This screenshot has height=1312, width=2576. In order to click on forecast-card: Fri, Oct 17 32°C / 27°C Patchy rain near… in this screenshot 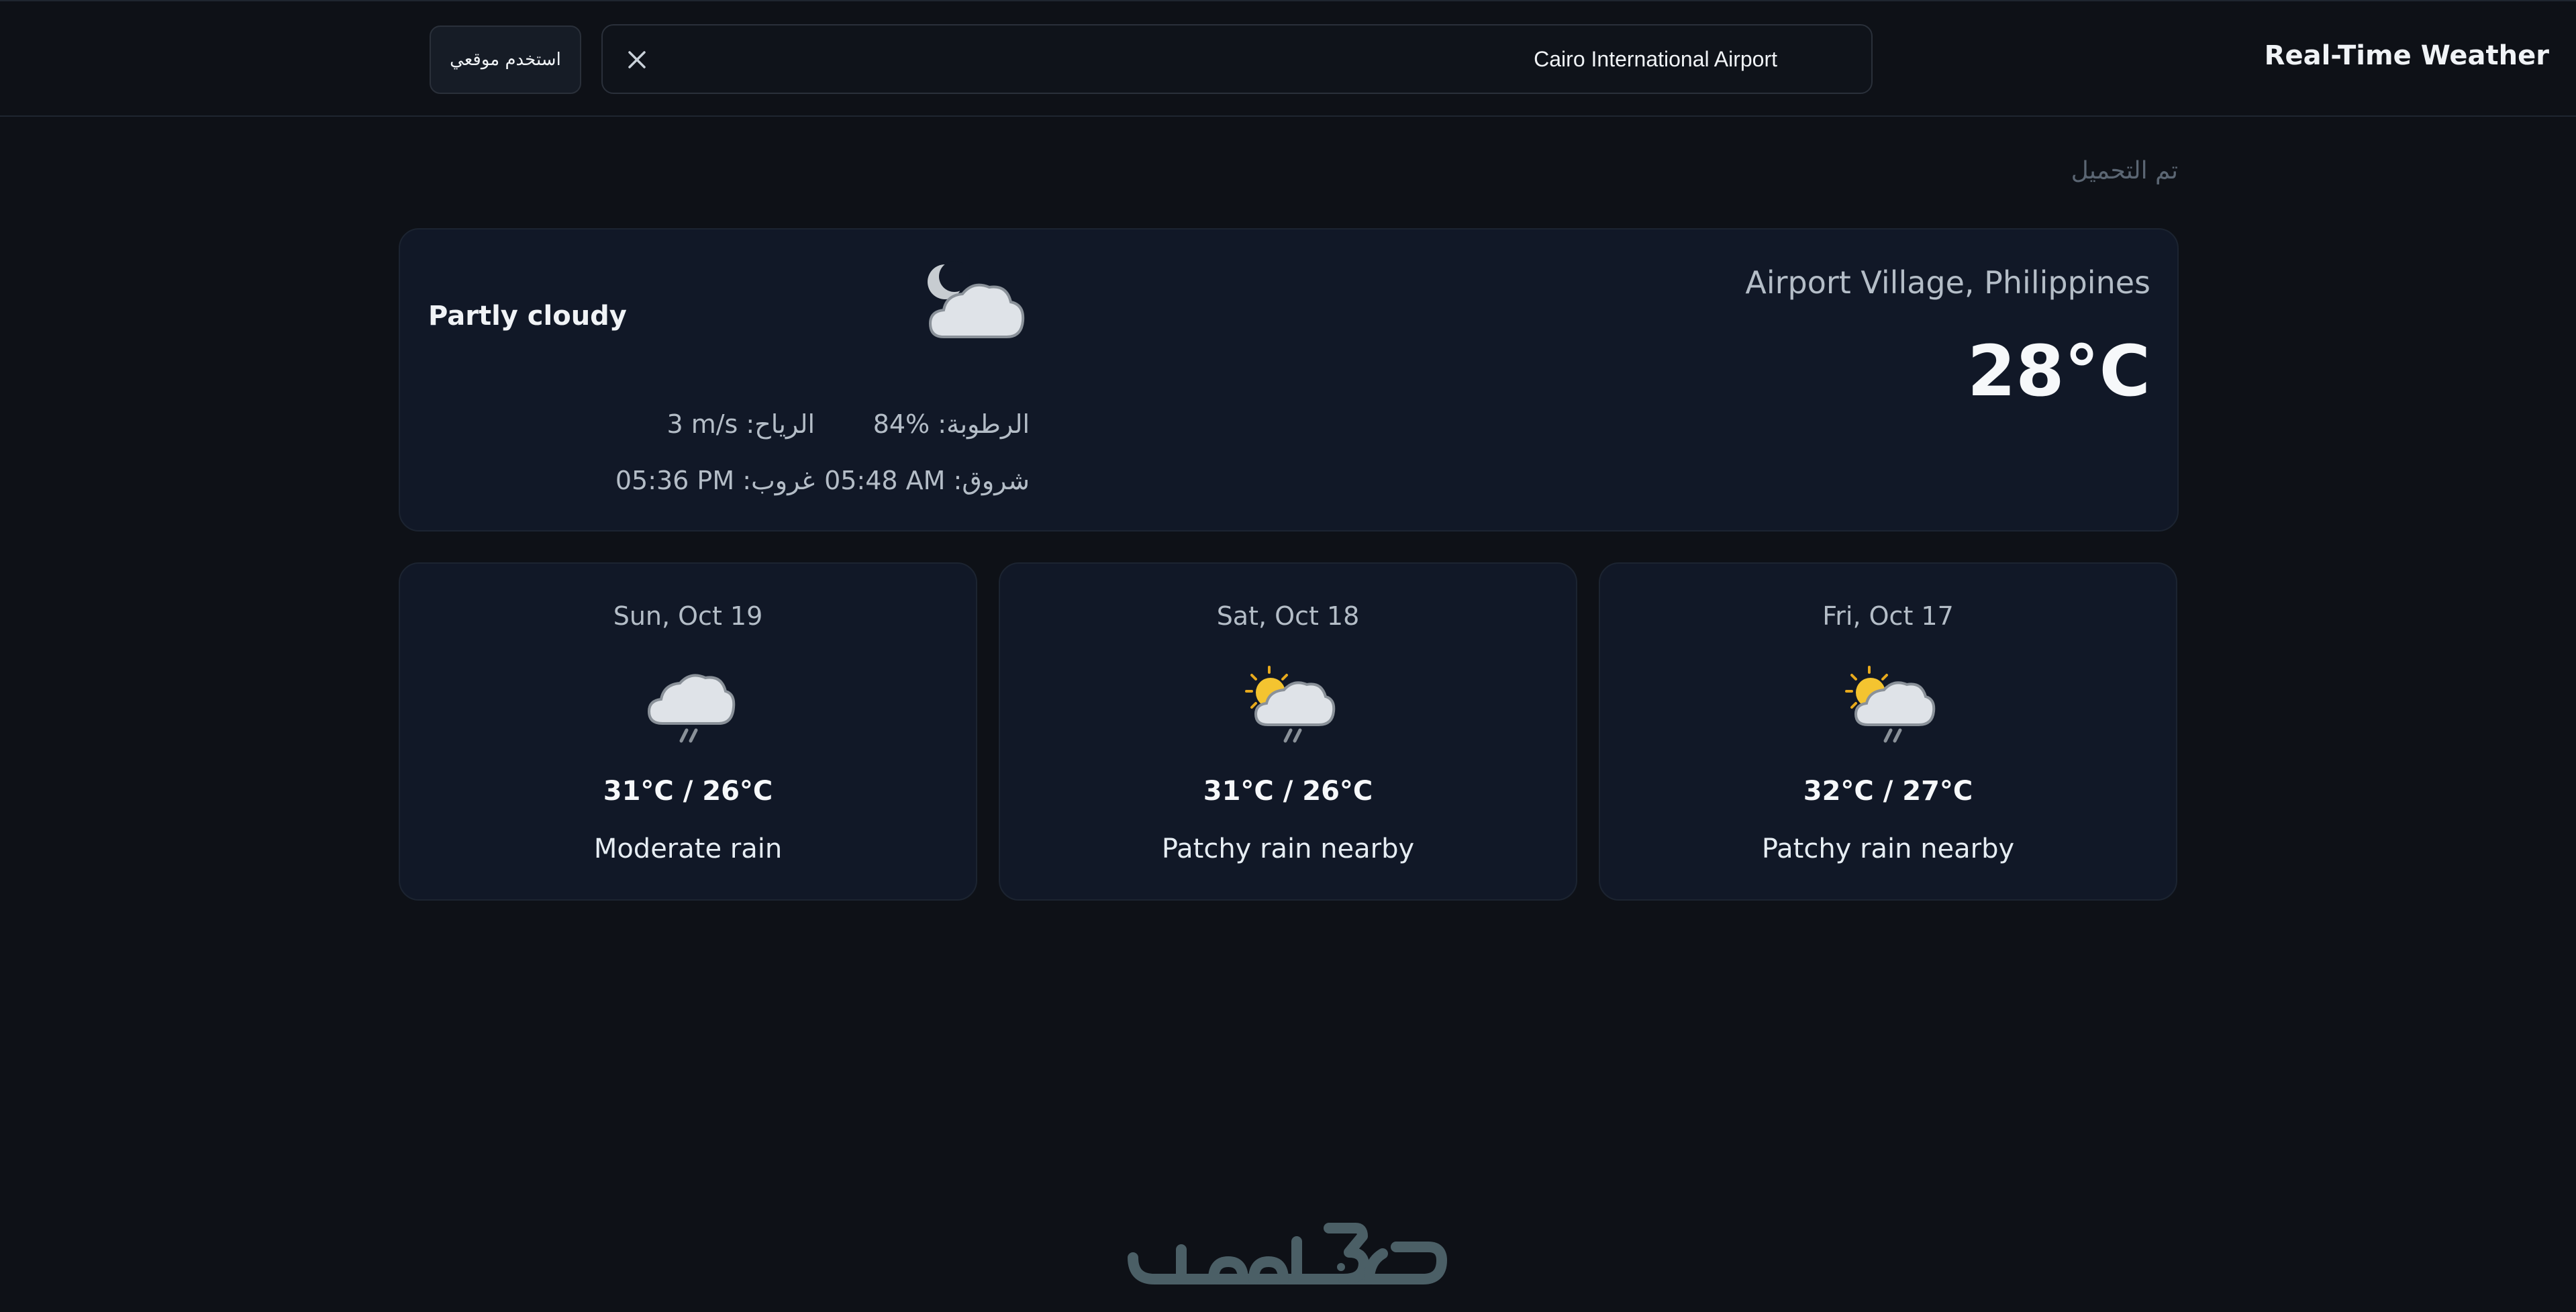, I will do `click(1888, 731)`.